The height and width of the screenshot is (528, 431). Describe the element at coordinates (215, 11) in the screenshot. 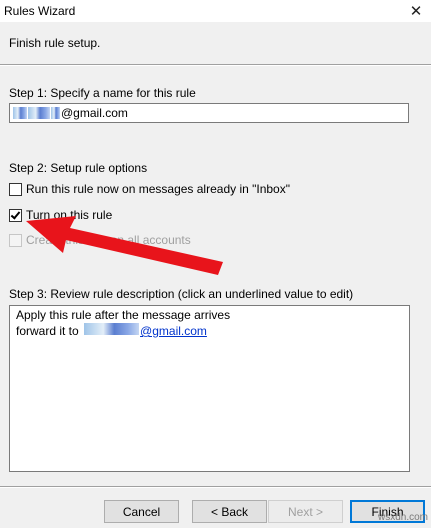

I see `title-bar: Rules Wizard ✕` at that location.